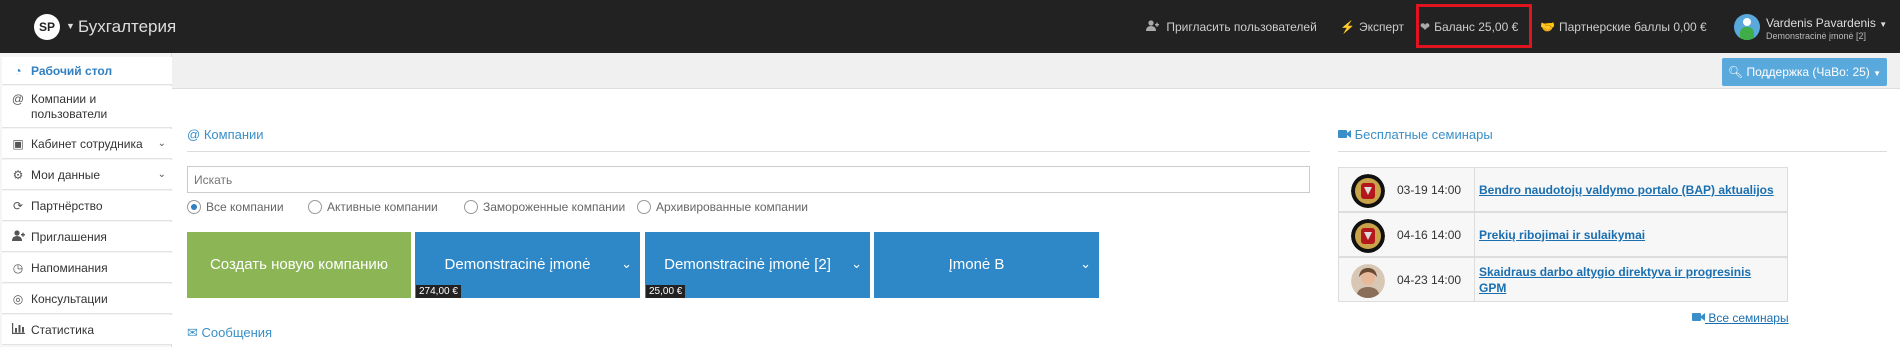  What do you see at coordinates (69, 114) in the screenshot?
I see `sidebar-item-label-line2: пользователи` at bounding box center [69, 114].